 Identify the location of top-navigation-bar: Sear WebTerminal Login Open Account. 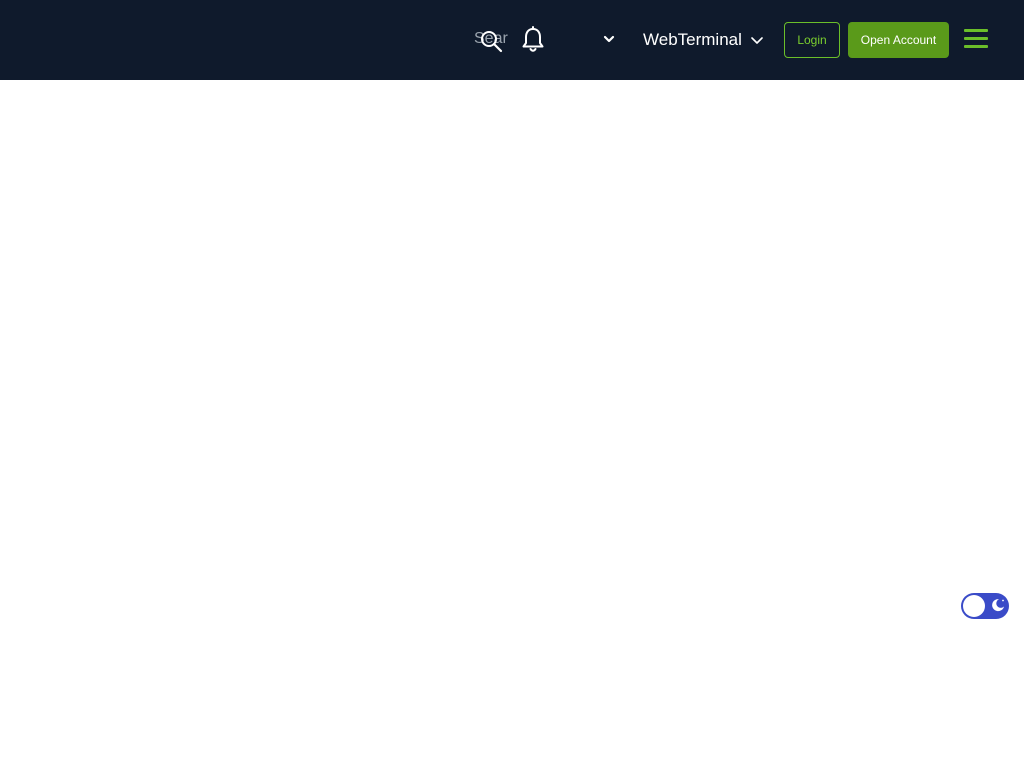
(512, 40).